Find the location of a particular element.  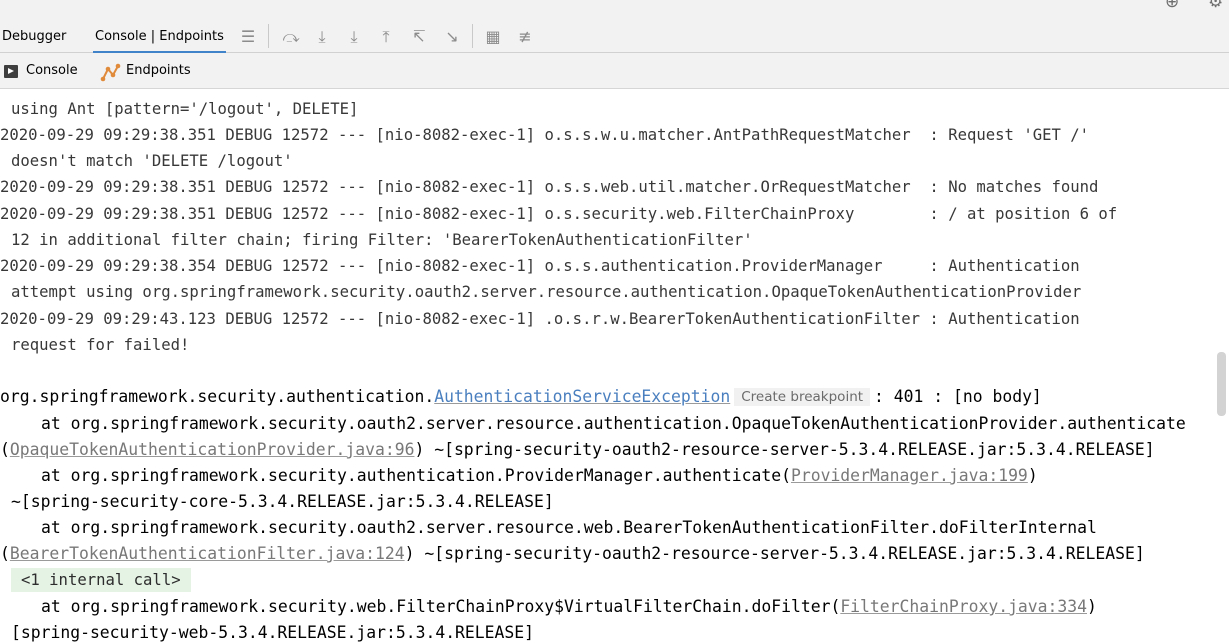

step-out-icon: ⤒ is located at coordinates (386, 37).